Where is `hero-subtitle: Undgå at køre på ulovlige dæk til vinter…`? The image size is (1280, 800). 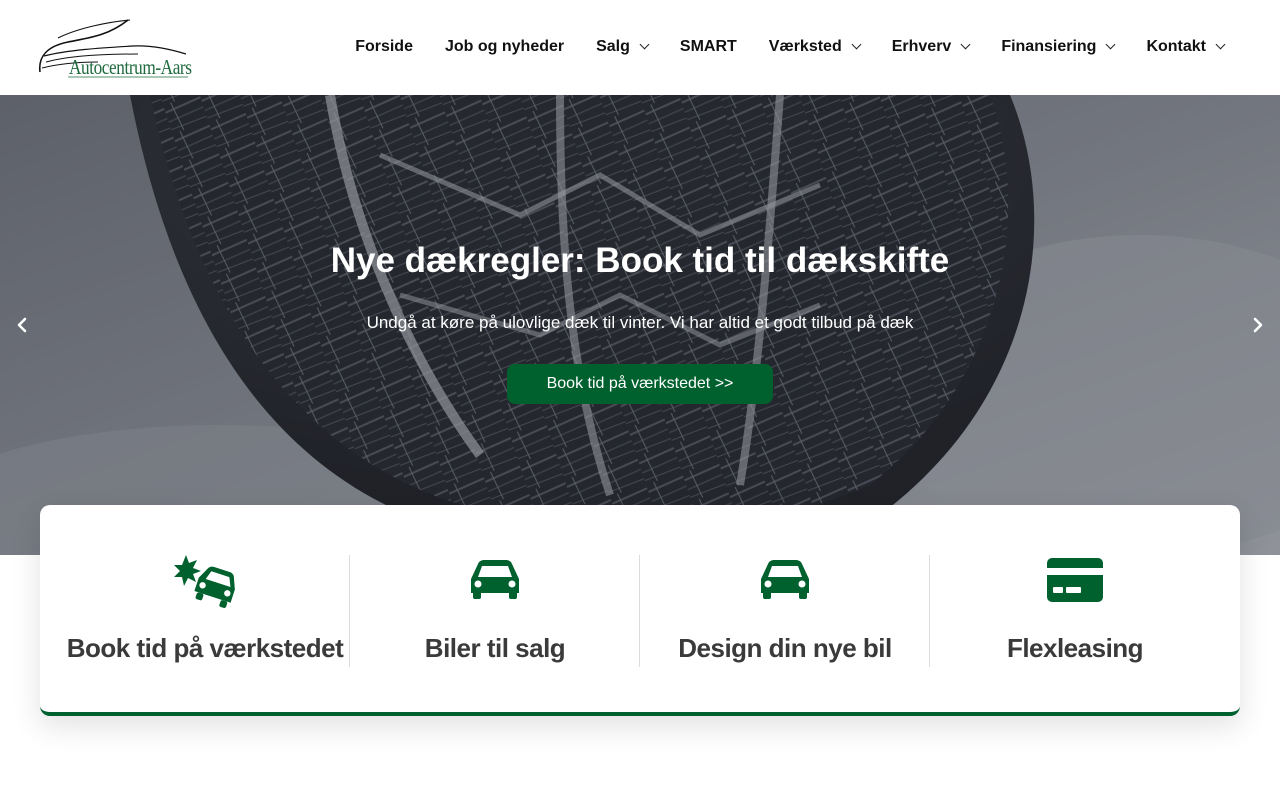 hero-subtitle: Undgå at køre på ulovlige dæk til vinter… is located at coordinates (640, 322).